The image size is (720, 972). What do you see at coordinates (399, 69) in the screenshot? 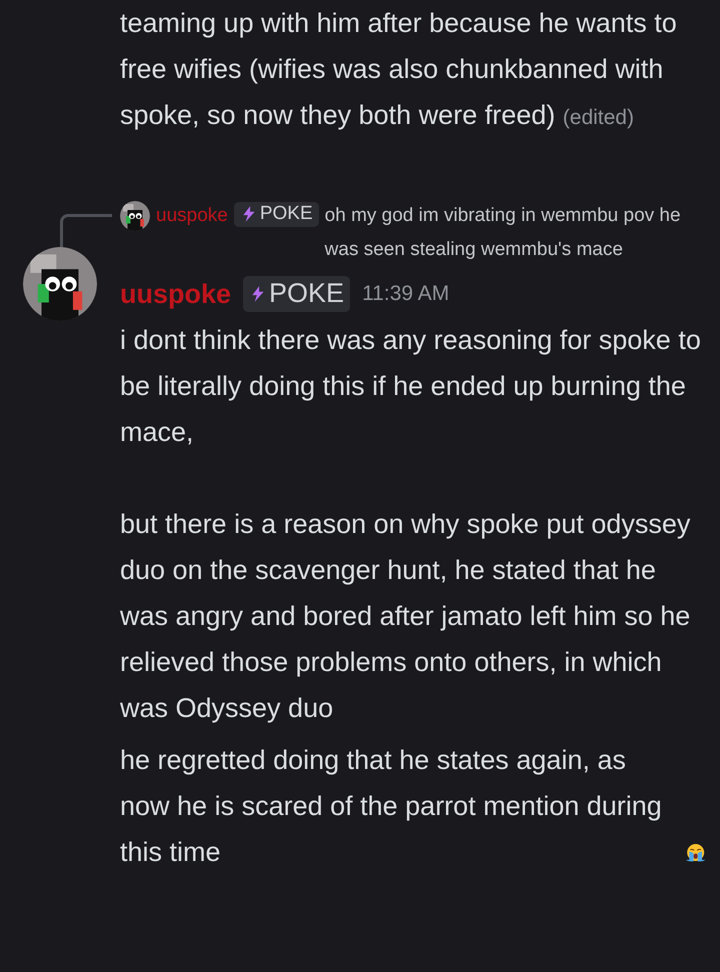
I see `message-text: teaming up with him after because he wants to free wifies (wifies was also chunkbanned with spoke, so now they both were freed) (edited)` at bounding box center [399, 69].